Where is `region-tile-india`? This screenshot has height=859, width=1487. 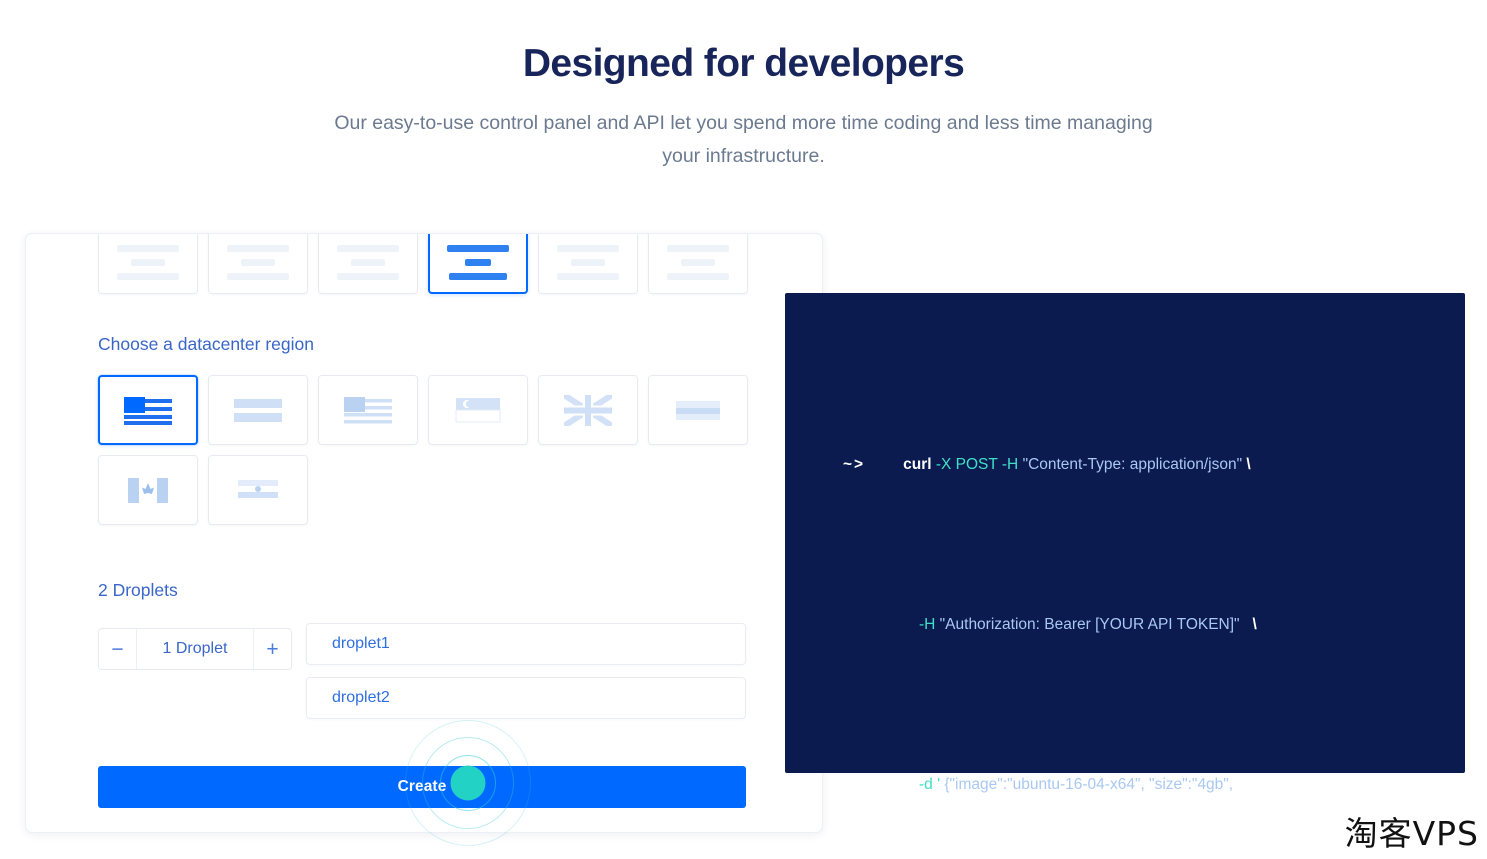
region-tile-india is located at coordinates (258, 490).